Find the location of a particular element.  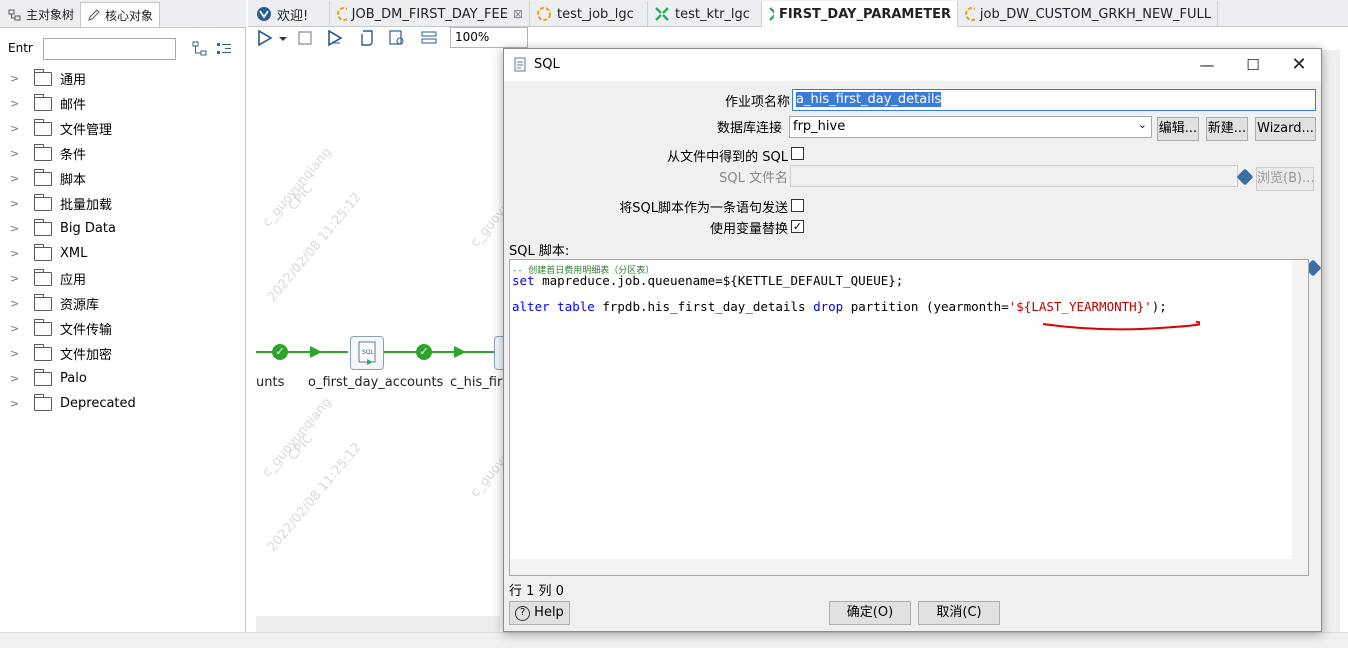

tab-welcome: 欢迎! is located at coordinates (290, 14).